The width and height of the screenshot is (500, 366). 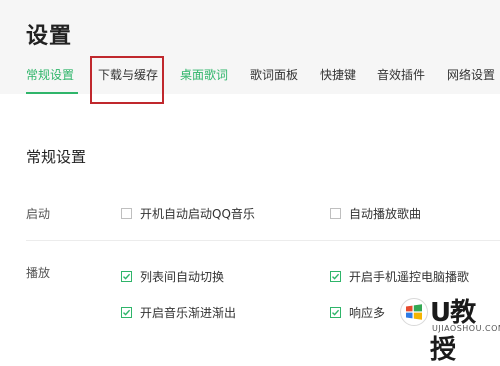 I want to click on option-label: 自动播放歌曲, so click(x=385, y=214).